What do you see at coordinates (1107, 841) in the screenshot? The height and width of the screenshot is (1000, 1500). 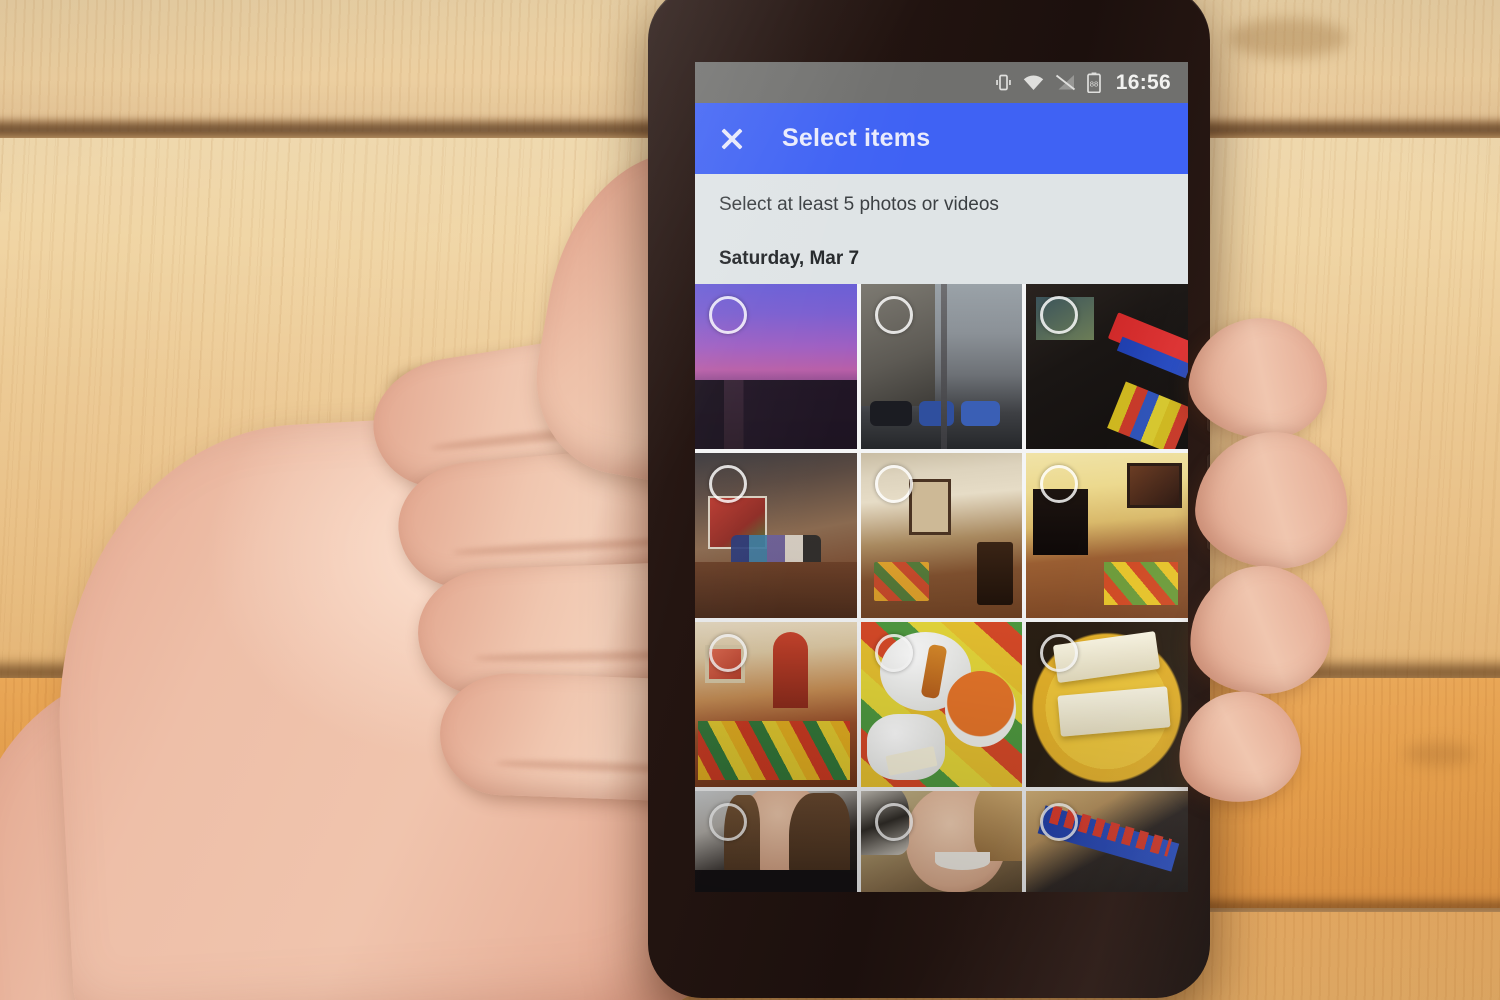 I see `photo-restaurant-sign-blue` at bounding box center [1107, 841].